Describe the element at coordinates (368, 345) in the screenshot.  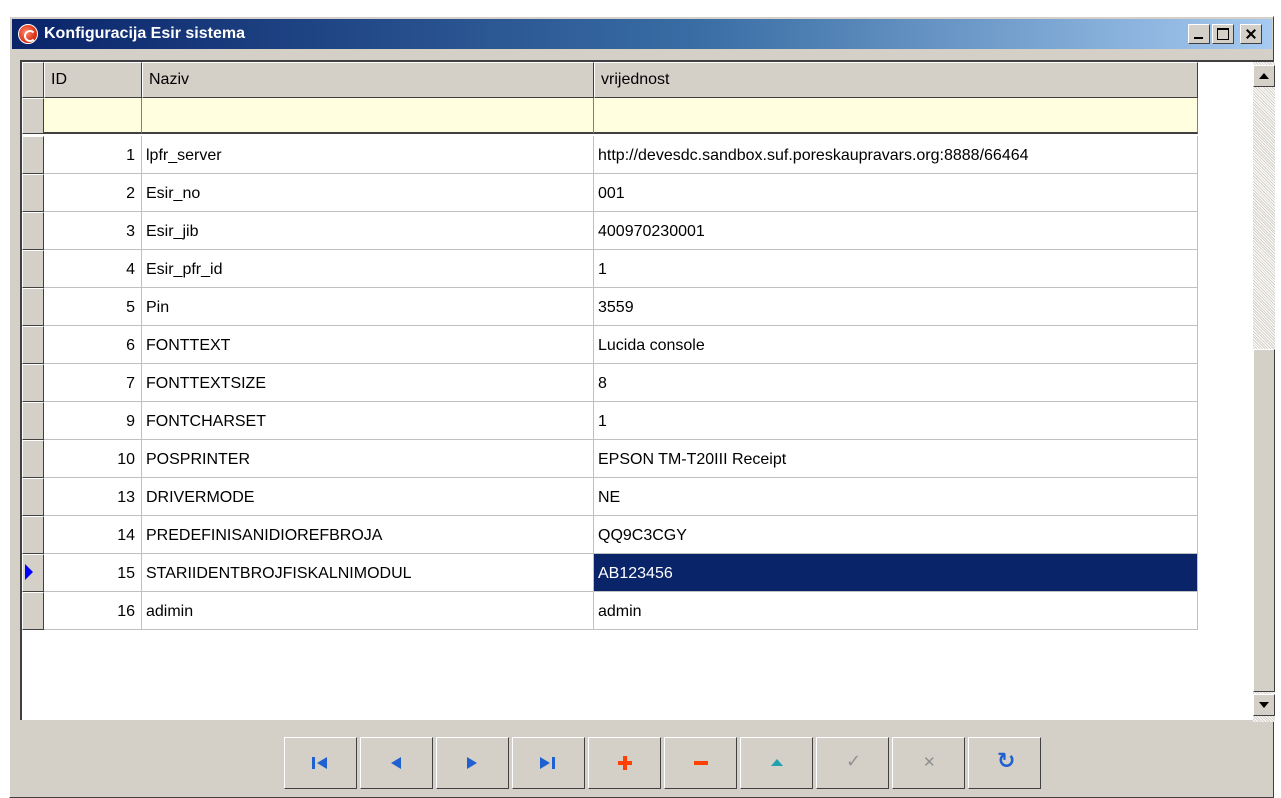
I see `cell-naziv: FONTTEXT` at that location.